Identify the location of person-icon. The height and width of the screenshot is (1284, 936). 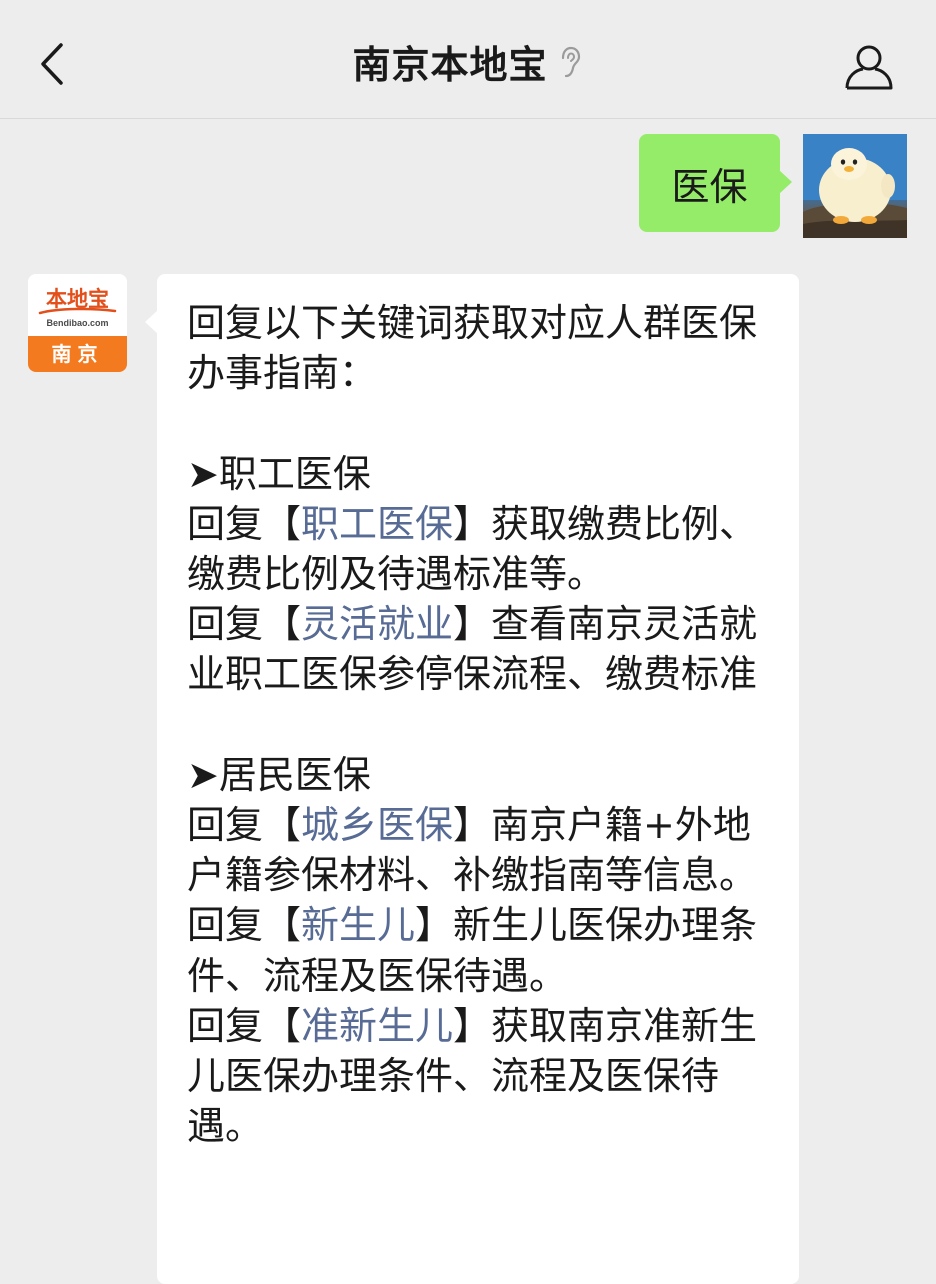
(869, 67).